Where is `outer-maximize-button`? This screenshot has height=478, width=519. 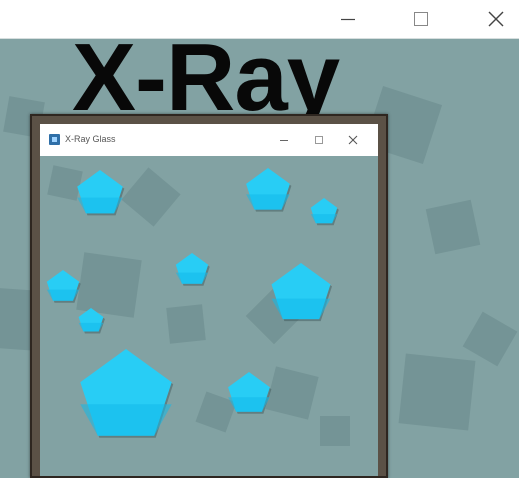
outer-maximize-button is located at coordinates (421, 19).